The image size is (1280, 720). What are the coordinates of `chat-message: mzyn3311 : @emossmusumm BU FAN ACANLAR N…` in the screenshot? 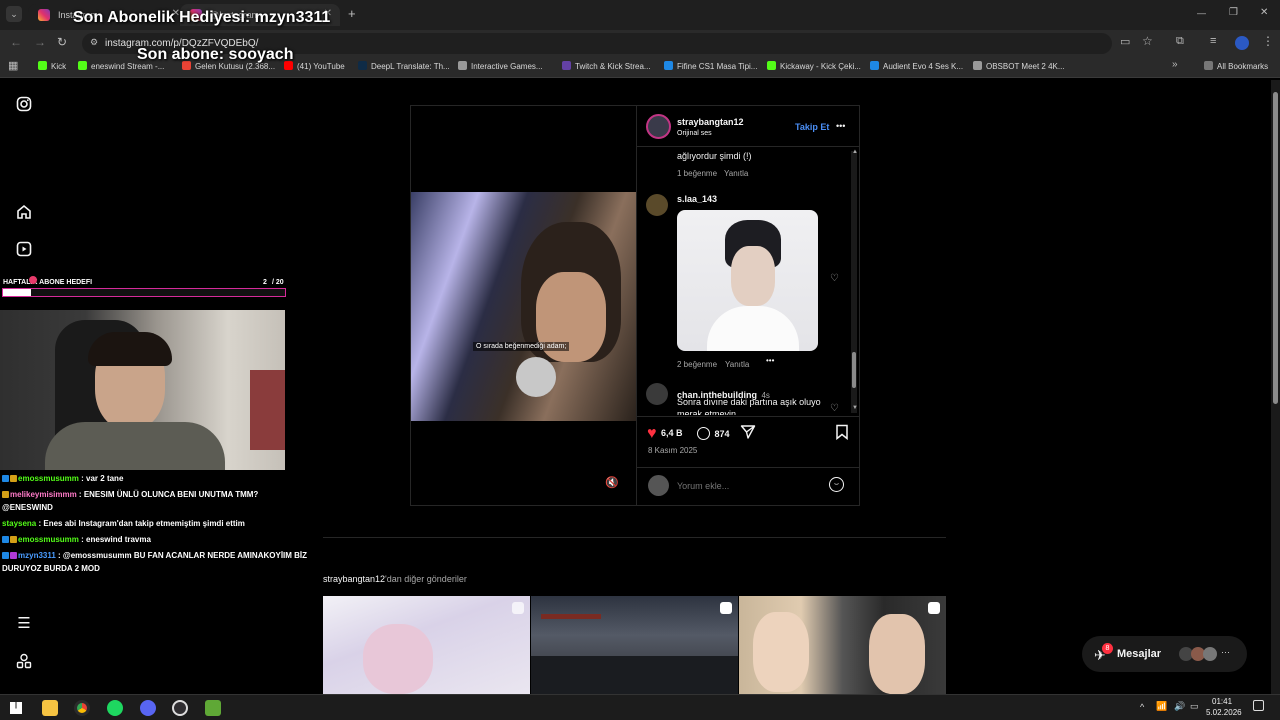 It's located at (154, 556).